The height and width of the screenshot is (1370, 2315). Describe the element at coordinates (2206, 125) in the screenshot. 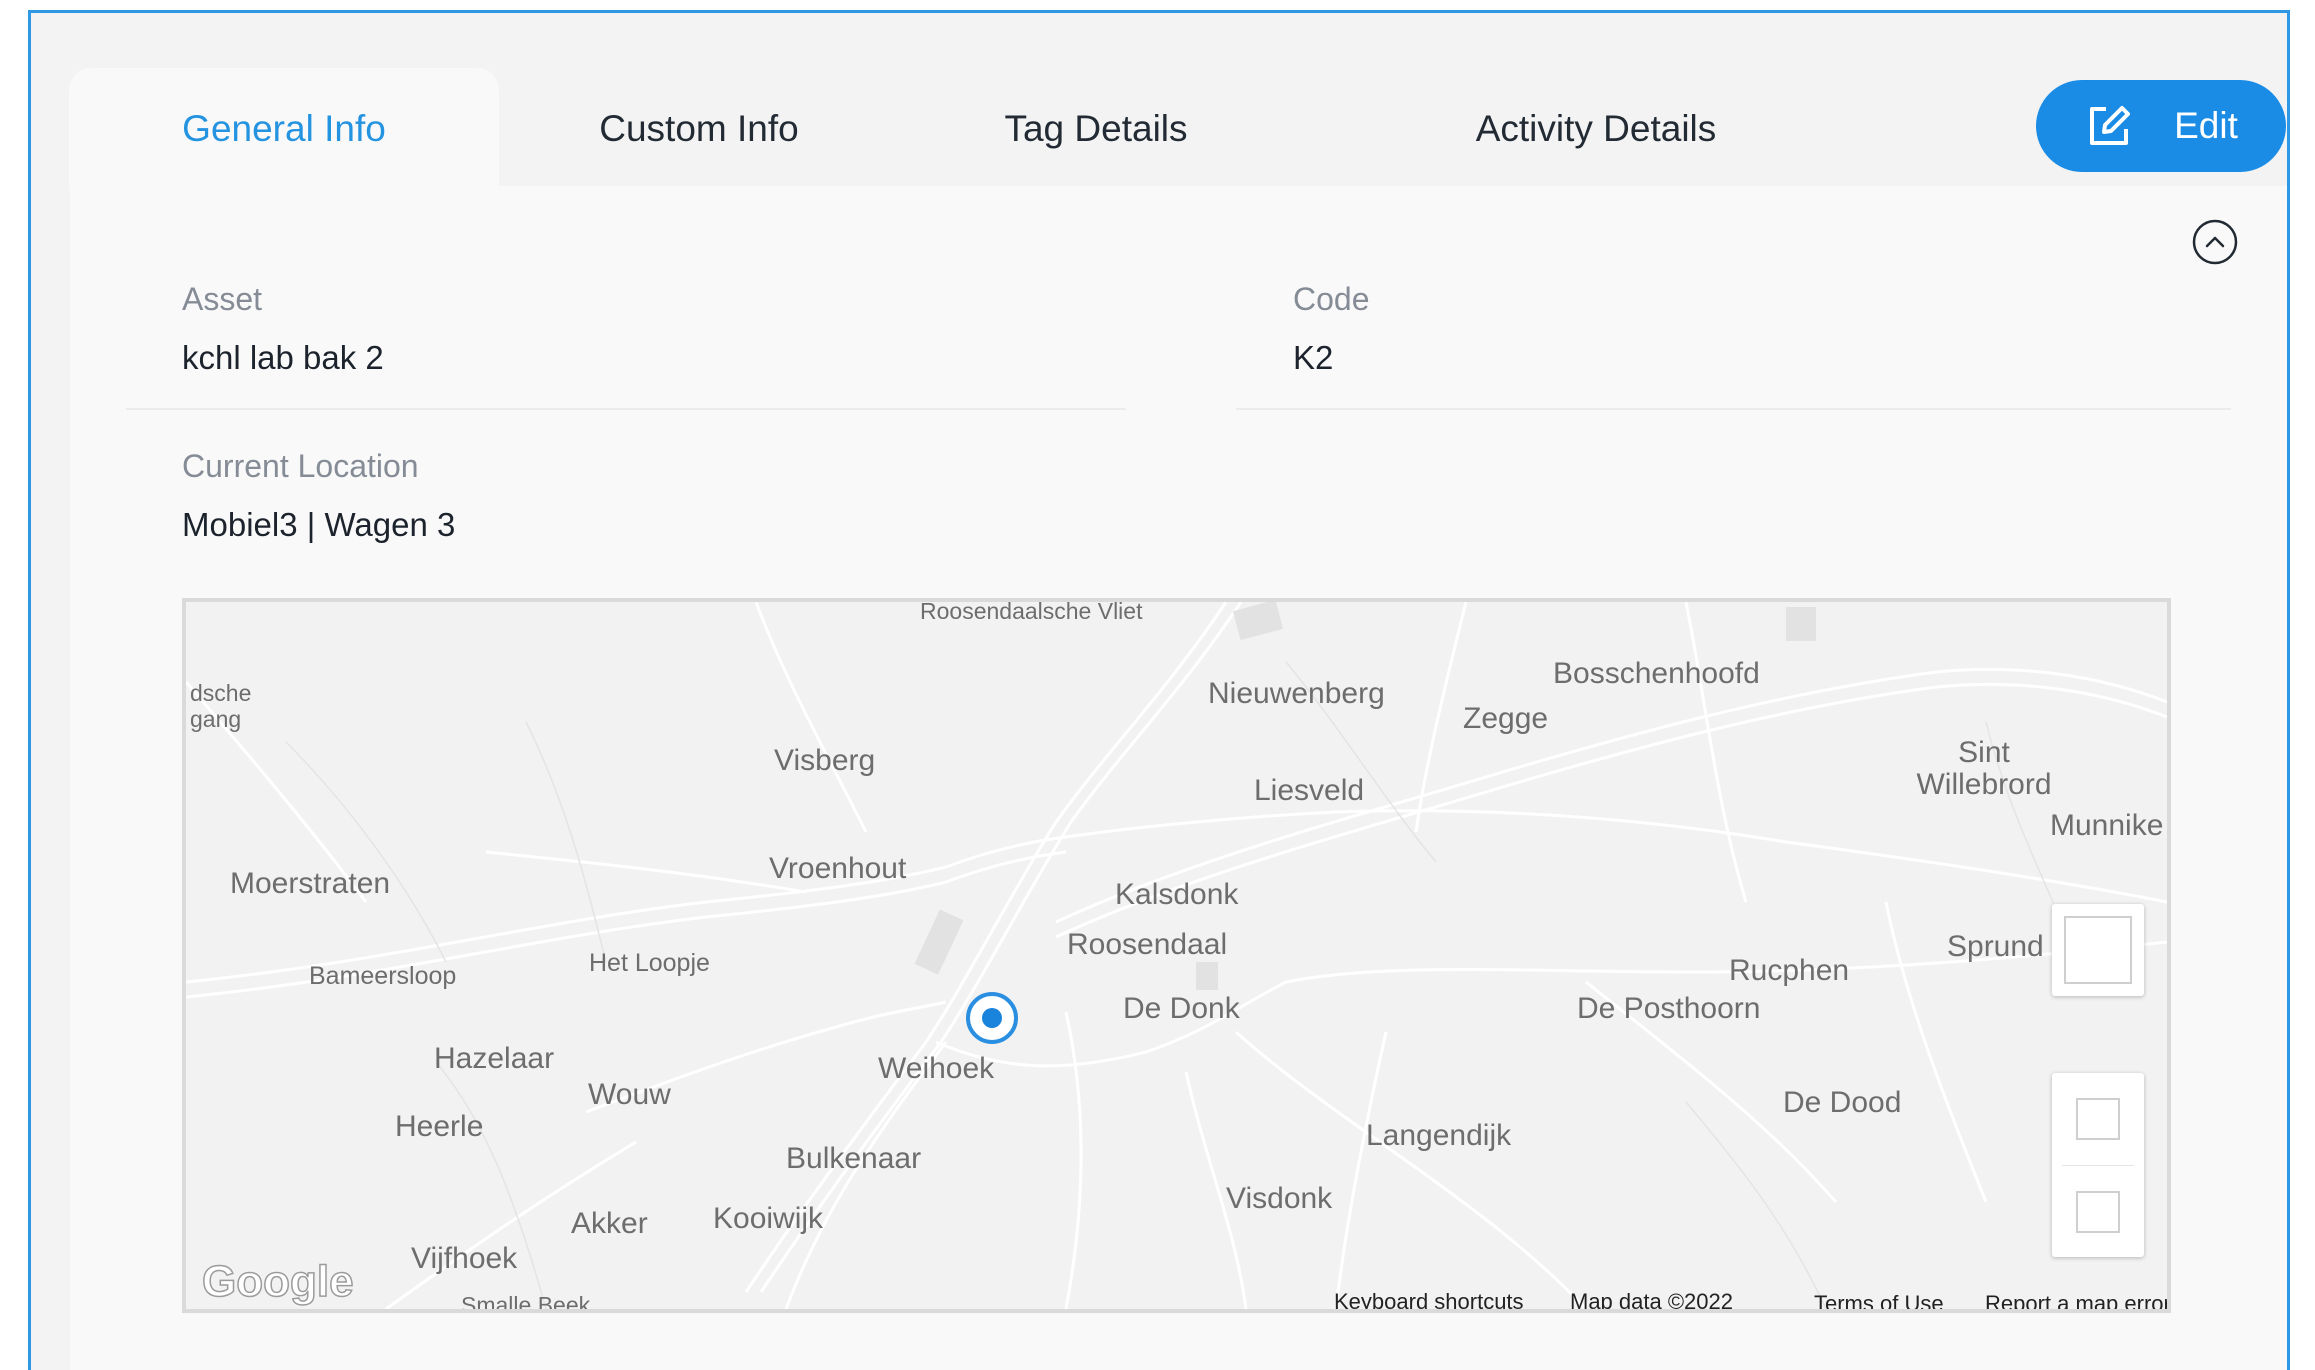

I see `edit-button-label: Edit` at that location.